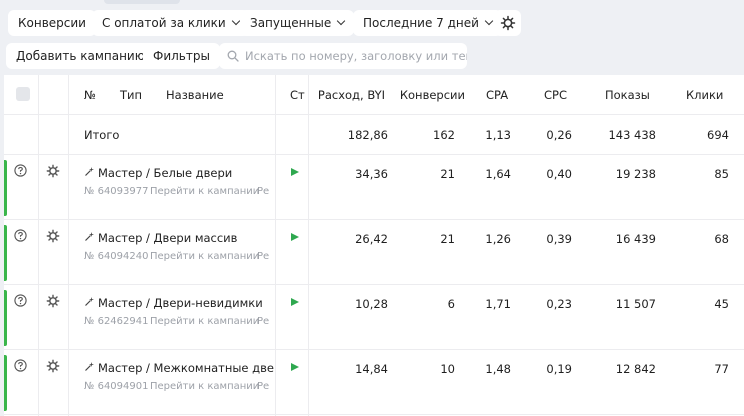 This screenshot has height=416, width=744. What do you see at coordinates (371, 239) in the screenshot?
I see `spend-value: 26,42` at bounding box center [371, 239].